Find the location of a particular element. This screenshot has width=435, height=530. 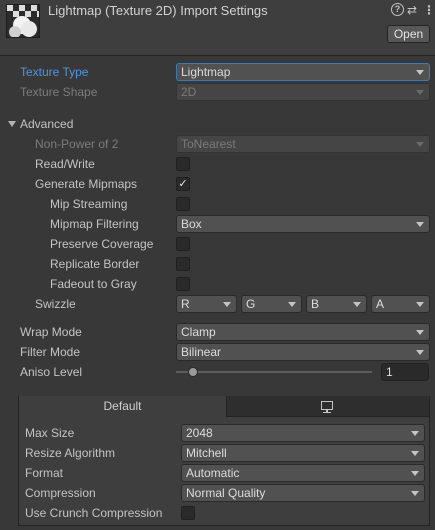

compression-value: Normal Quality is located at coordinates (226, 493).